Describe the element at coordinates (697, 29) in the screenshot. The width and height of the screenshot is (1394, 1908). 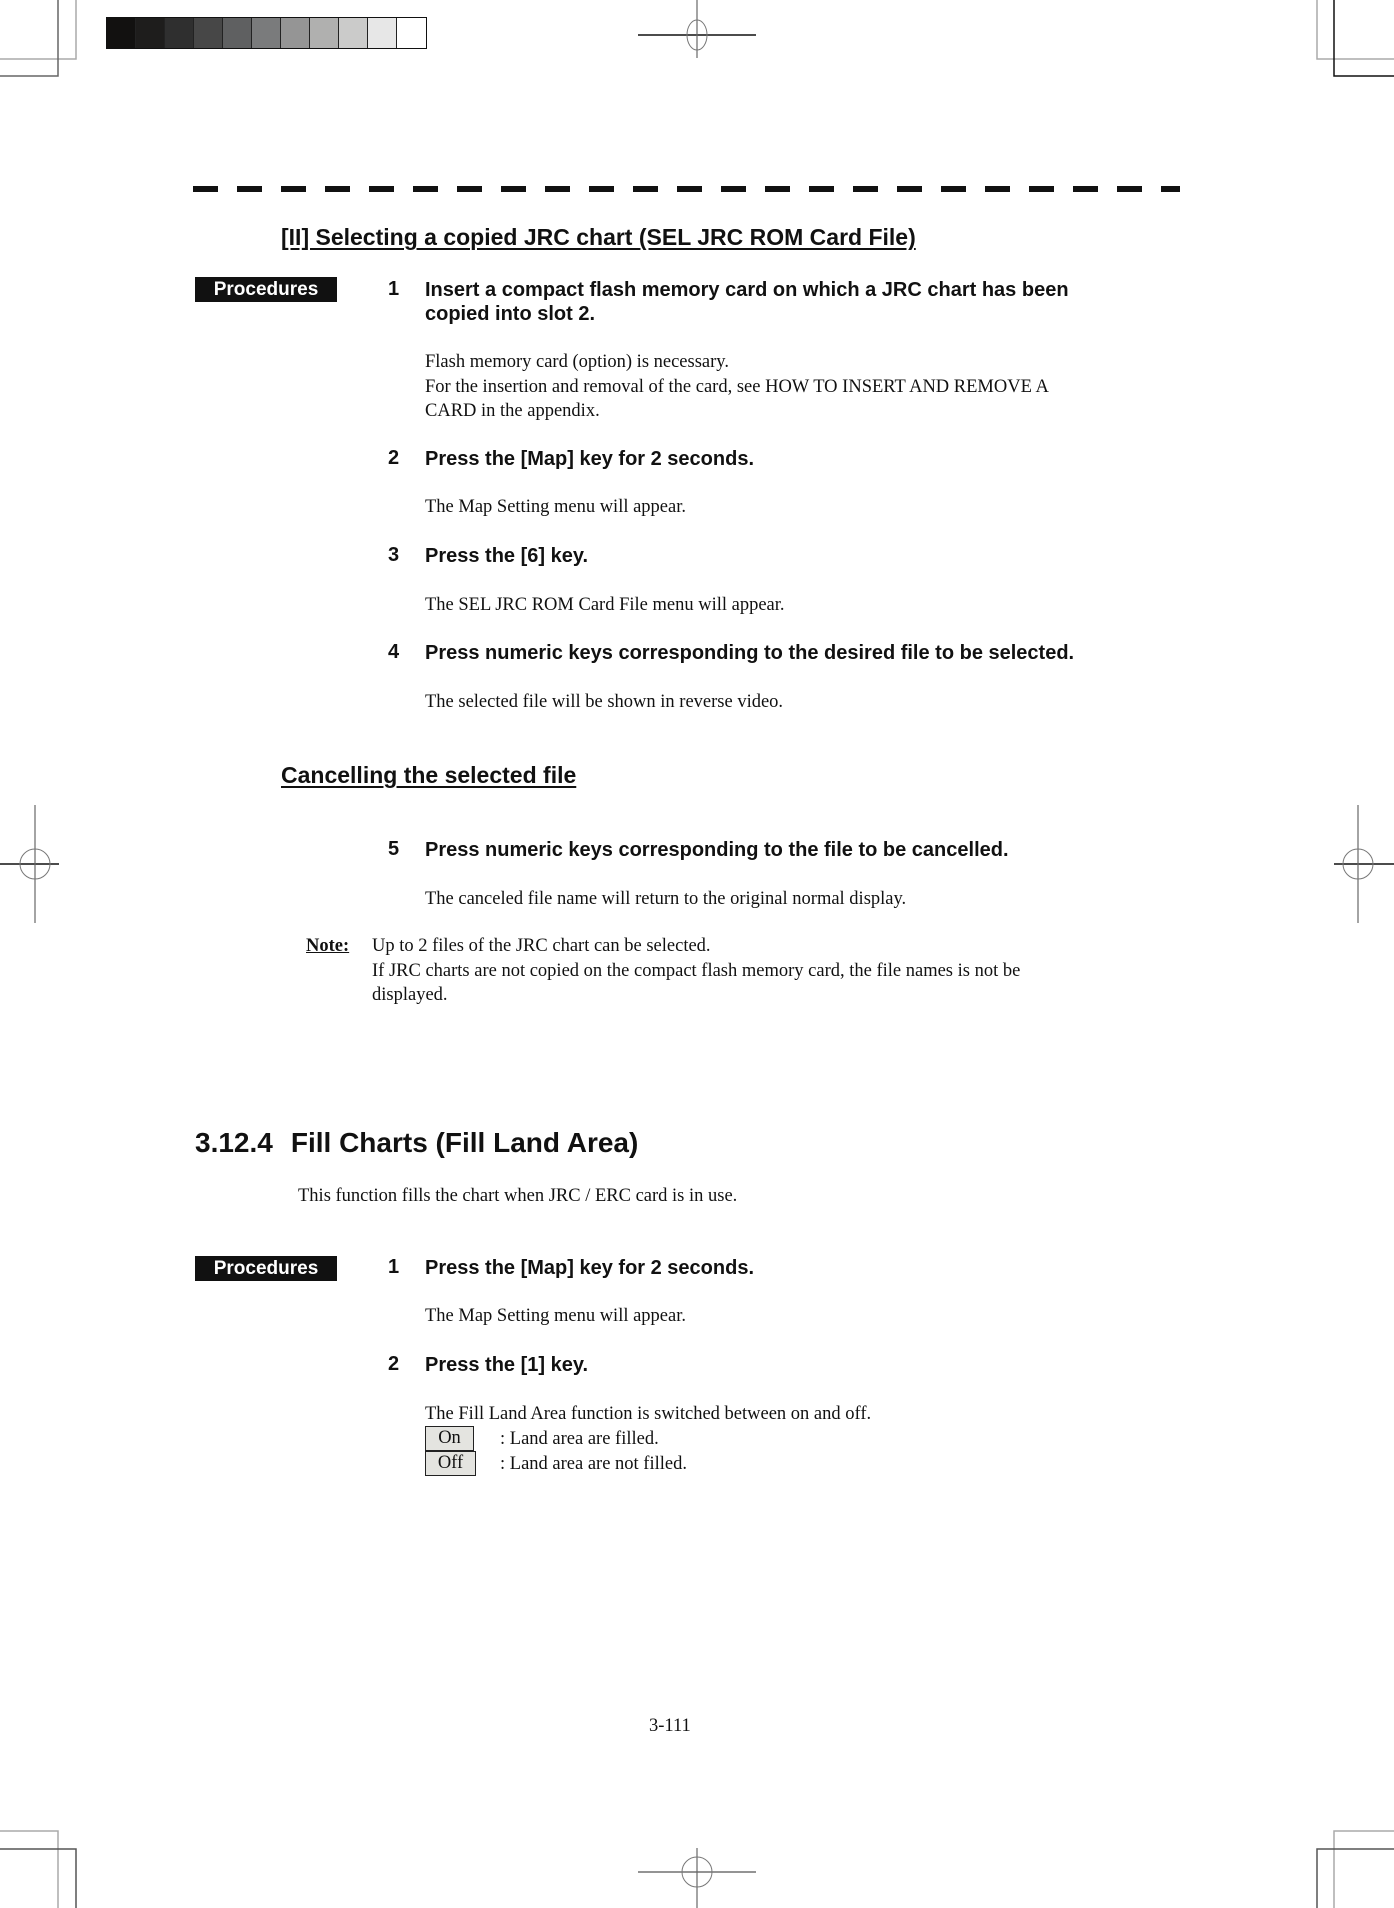
I see `crosshair-top-icon` at that location.